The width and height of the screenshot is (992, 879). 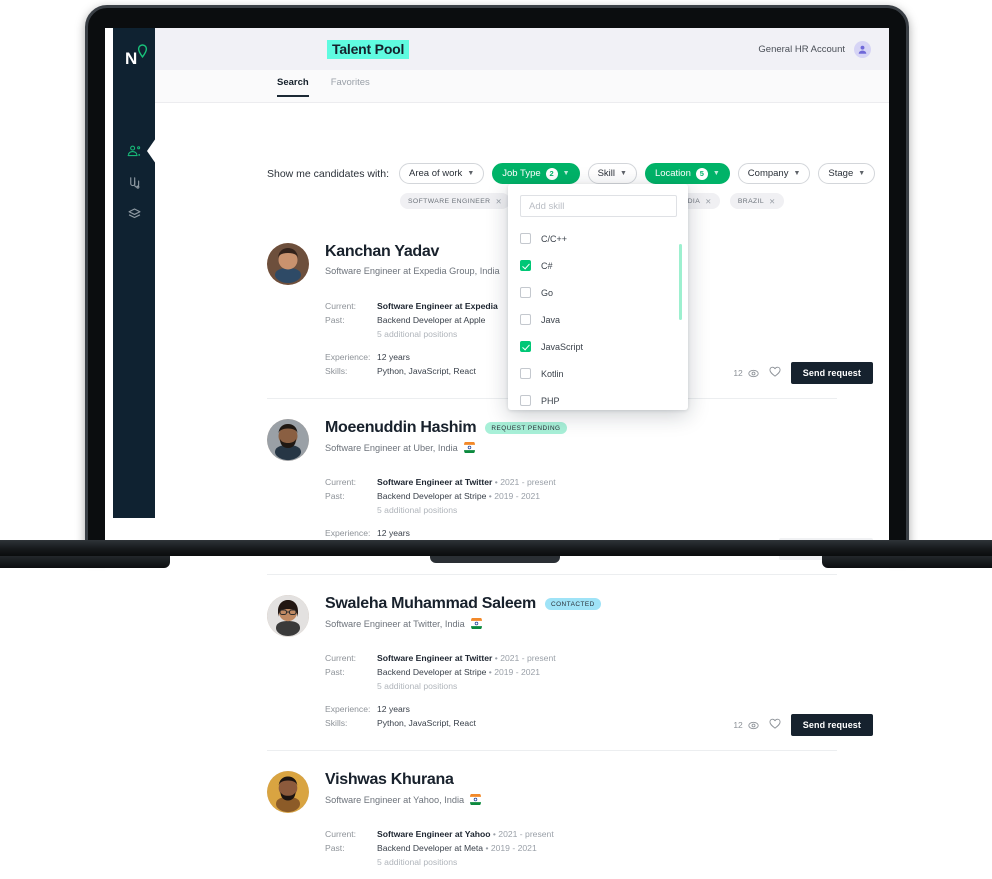 What do you see at coordinates (687, 173) in the screenshot?
I see `filter-chip-location: Location 5 ▼` at bounding box center [687, 173].